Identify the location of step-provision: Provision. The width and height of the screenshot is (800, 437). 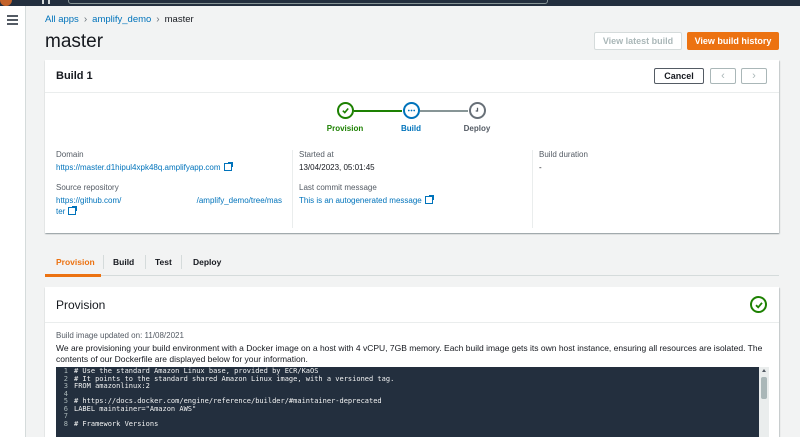
(345, 117).